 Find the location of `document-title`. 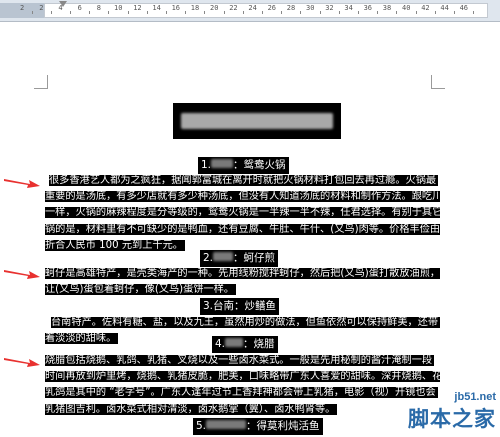

document-title is located at coordinates (257, 121).